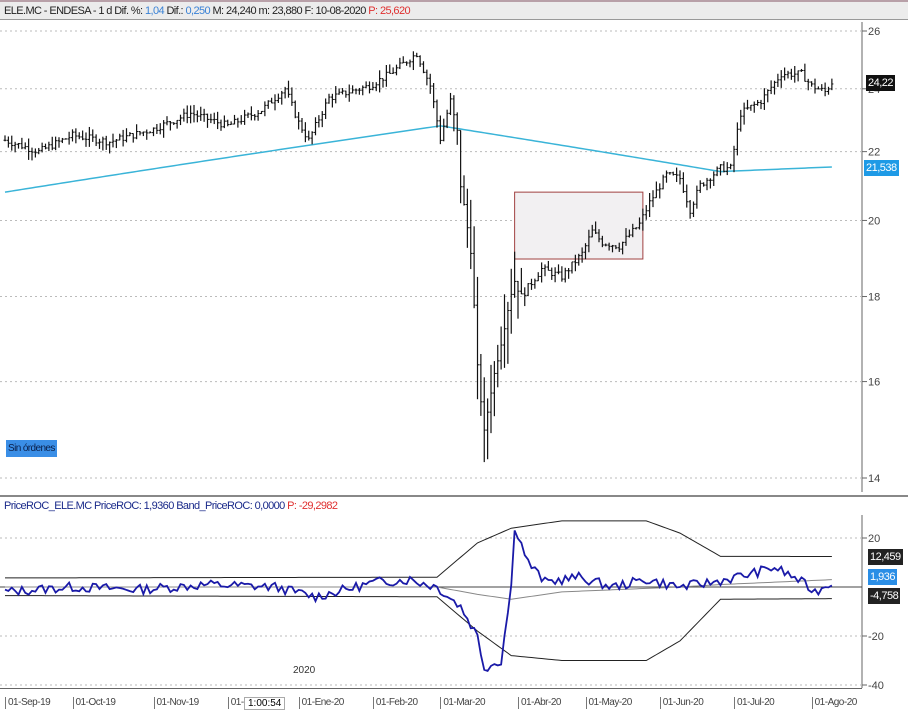  I want to click on roc-tick-label: 20, so click(874, 539).